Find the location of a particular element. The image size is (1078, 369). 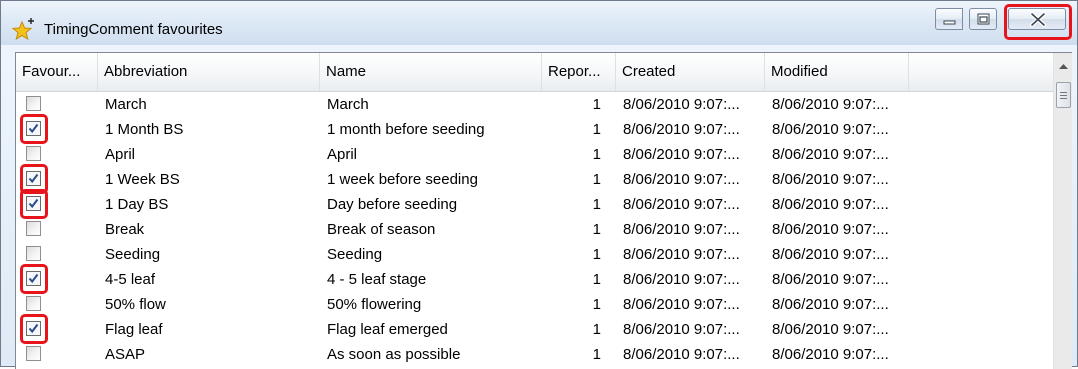

name-cell: Seeding is located at coordinates (355, 254).